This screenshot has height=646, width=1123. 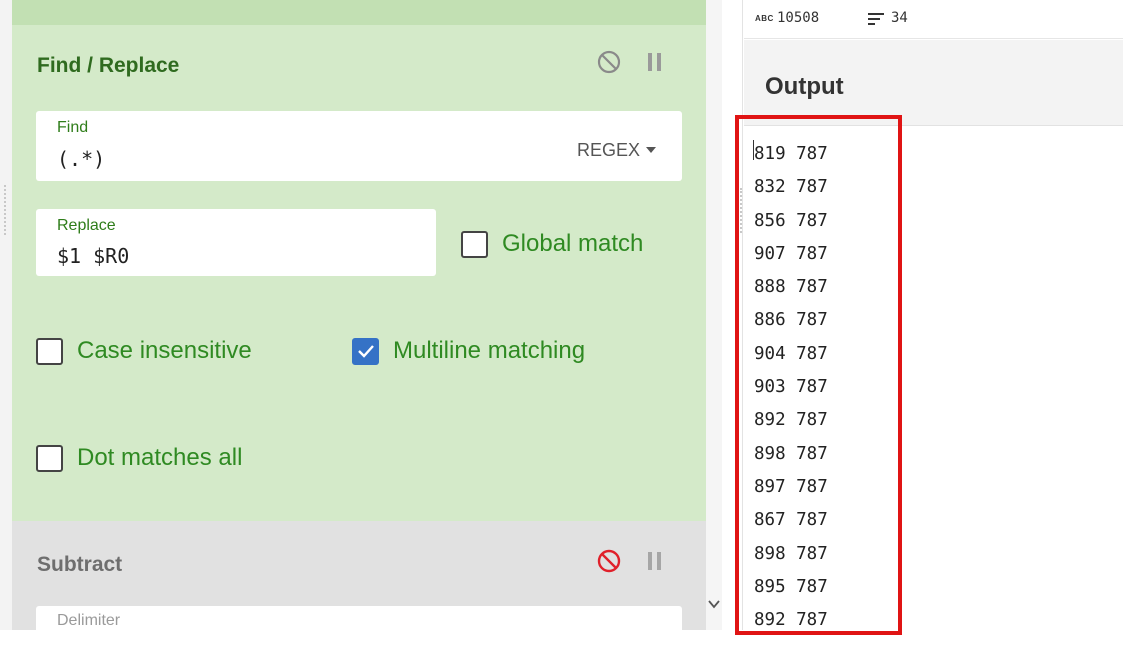 I want to click on regex-dropdown-label: REGEX, so click(x=608, y=150).